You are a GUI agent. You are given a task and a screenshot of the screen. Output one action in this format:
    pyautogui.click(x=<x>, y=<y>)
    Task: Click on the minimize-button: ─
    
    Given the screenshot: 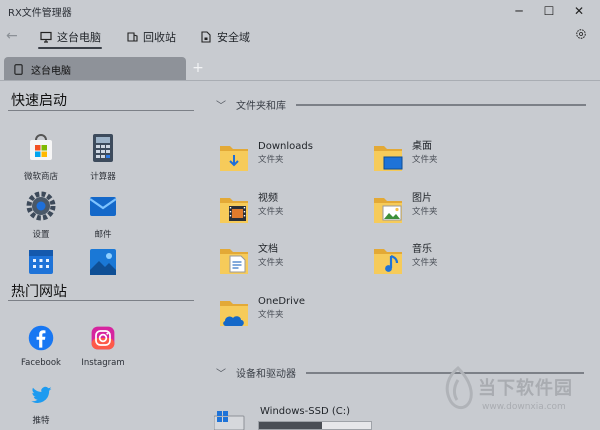 What is the action you would take?
    pyautogui.click(x=519, y=11)
    